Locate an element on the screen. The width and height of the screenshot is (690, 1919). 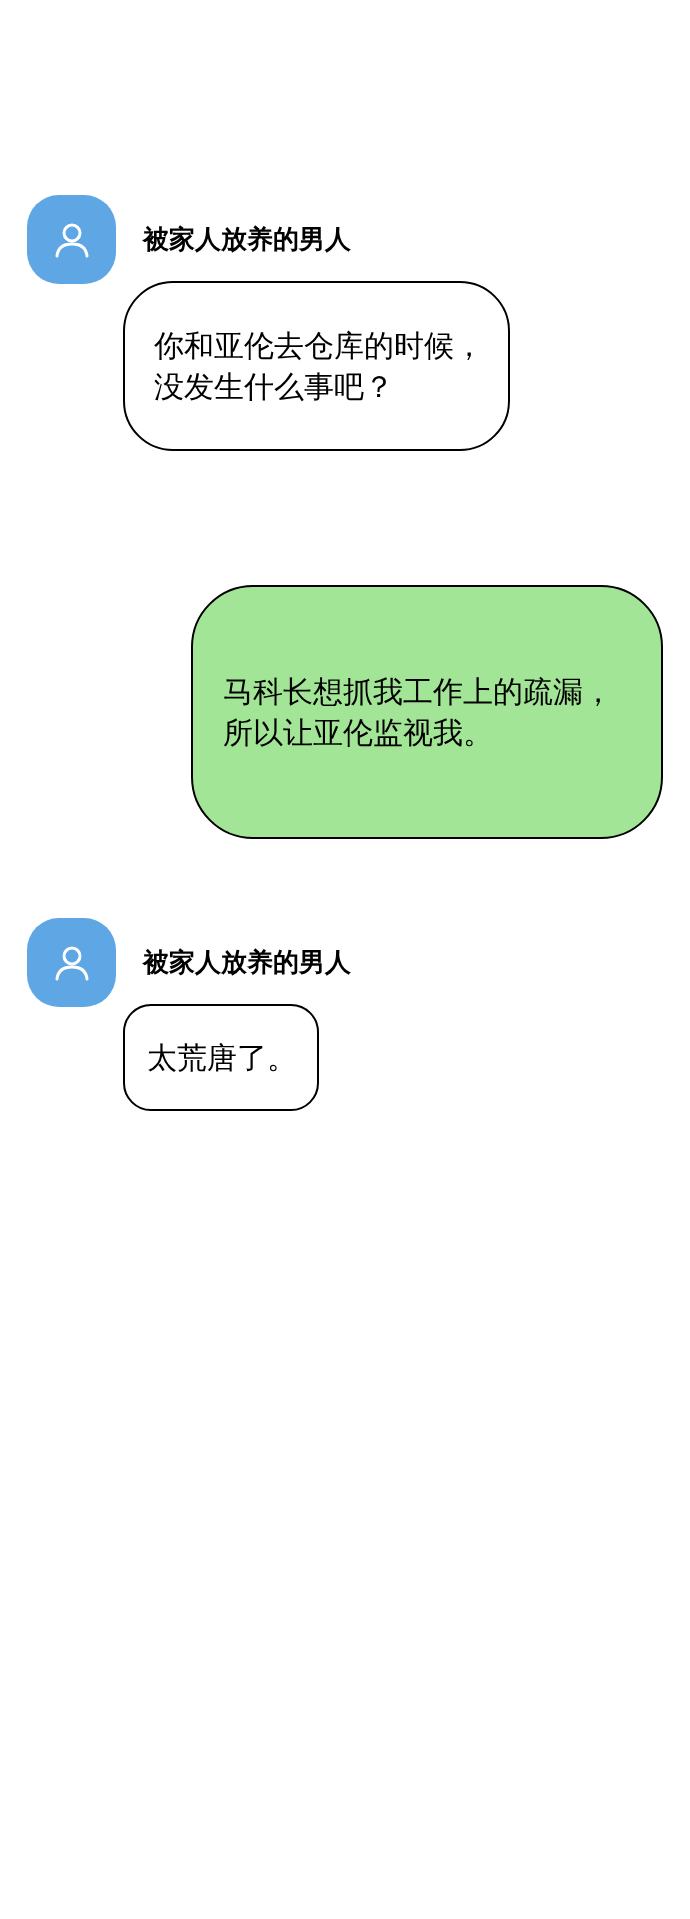
message-bubble: 马科长想抓我工作上的疏漏， 所以让亚伦监视我。 is located at coordinates (427, 712).